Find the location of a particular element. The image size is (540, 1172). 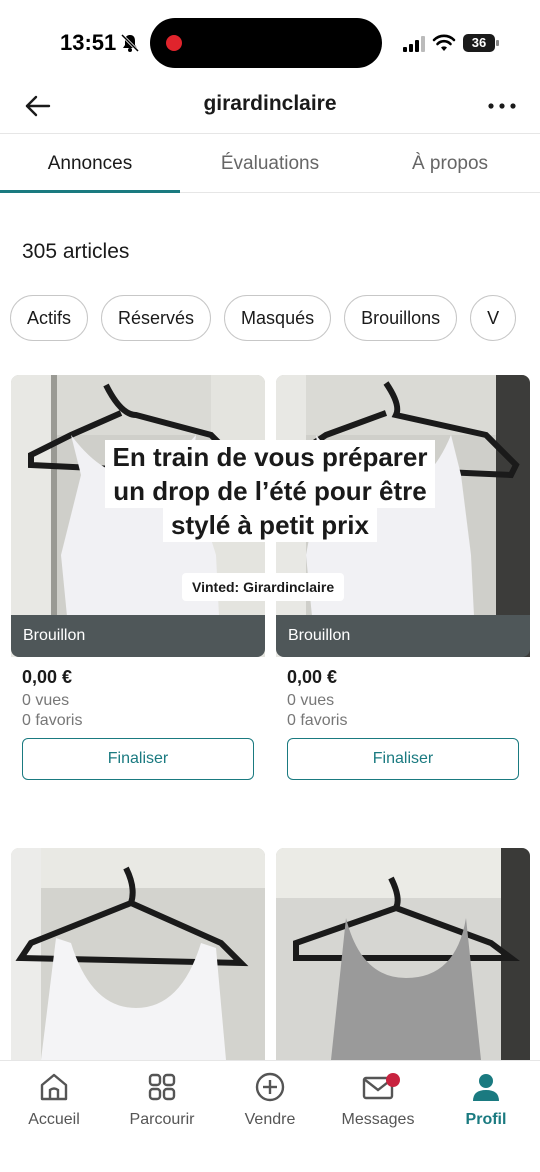

home-icon is located at coordinates (54, 1087).